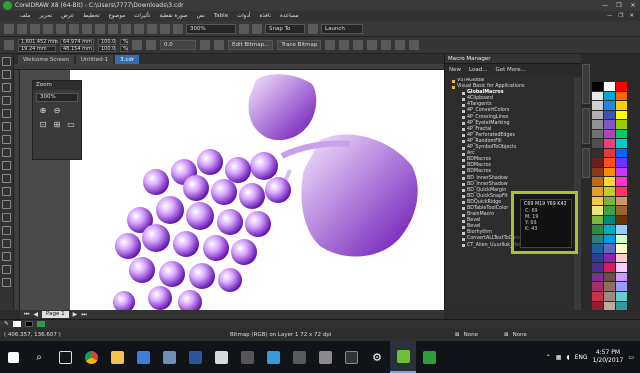  What do you see at coordinates (6, 61) in the screenshot?
I see `pick-tool-icon` at bounding box center [6, 61].